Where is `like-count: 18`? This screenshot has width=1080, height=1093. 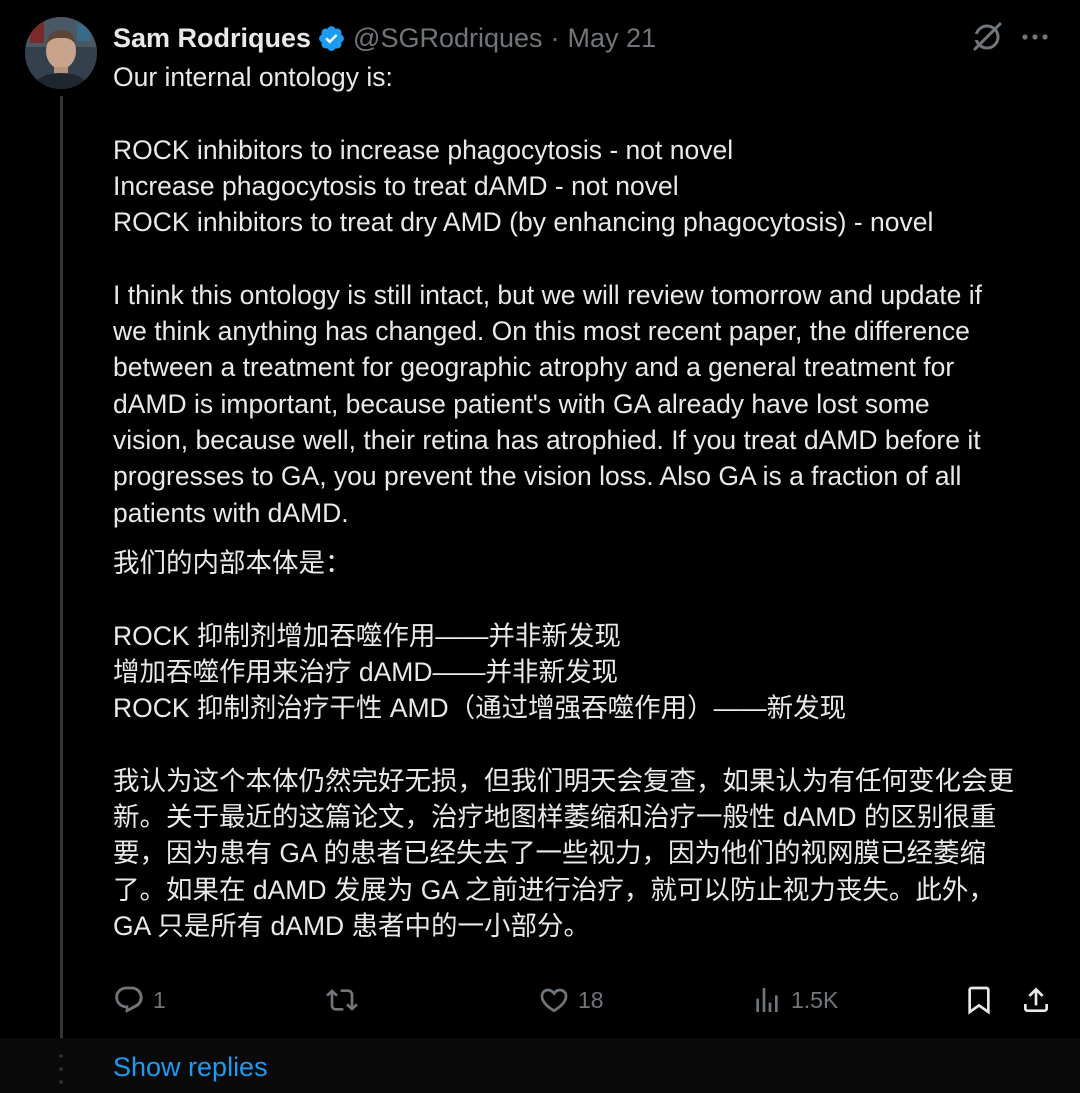 like-count: 18 is located at coordinates (591, 999).